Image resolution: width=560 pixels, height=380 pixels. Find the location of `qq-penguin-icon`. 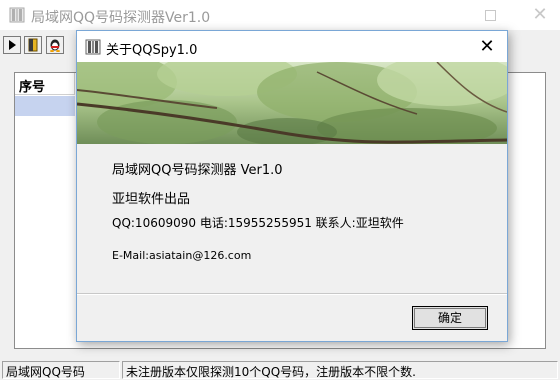

qq-penguin-icon is located at coordinates (55, 45).